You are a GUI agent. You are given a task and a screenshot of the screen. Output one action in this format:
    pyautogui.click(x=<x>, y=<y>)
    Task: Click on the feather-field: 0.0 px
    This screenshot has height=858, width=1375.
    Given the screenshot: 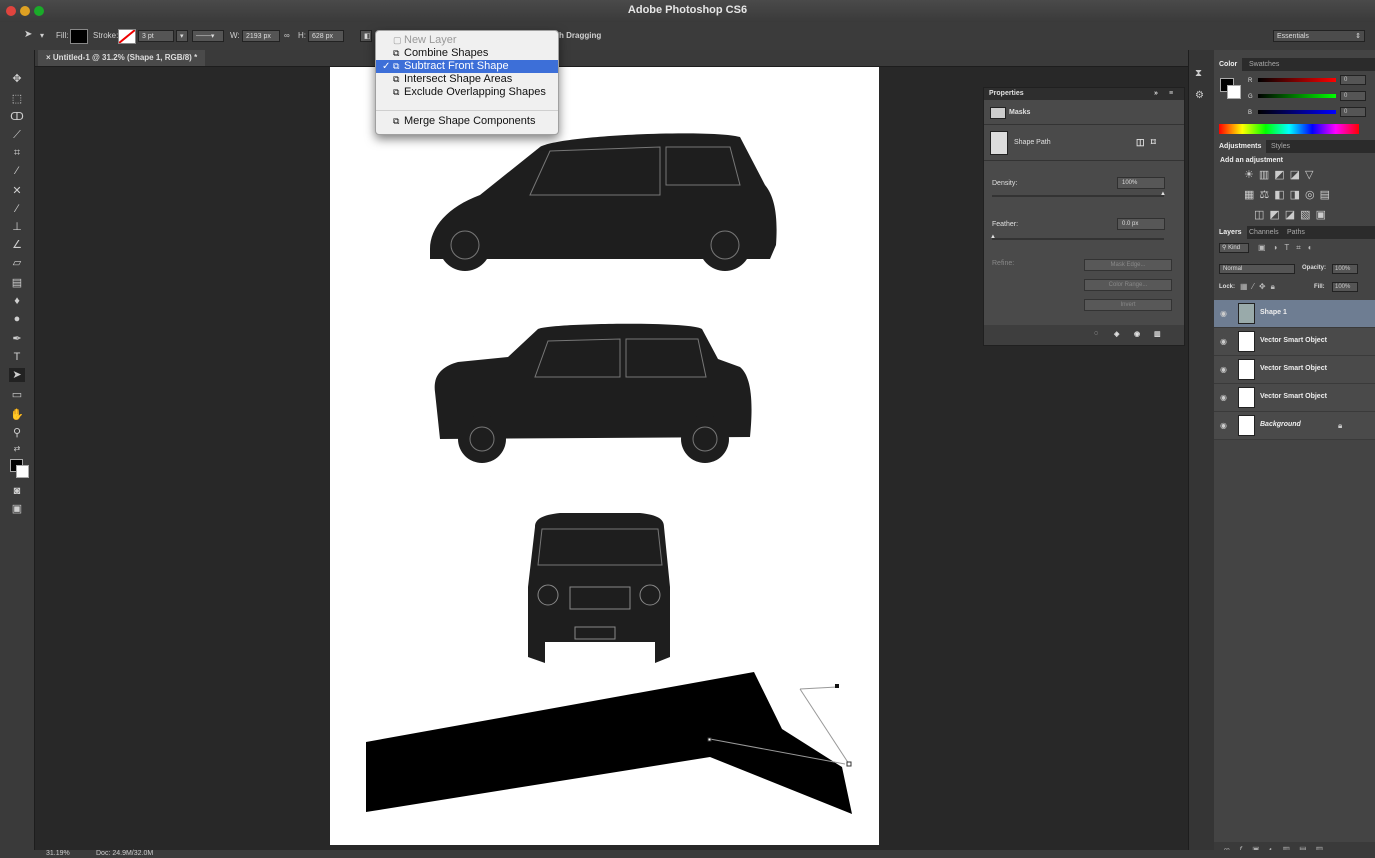 What is the action you would take?
    pyautogui.click(x=1141, y=224)
    